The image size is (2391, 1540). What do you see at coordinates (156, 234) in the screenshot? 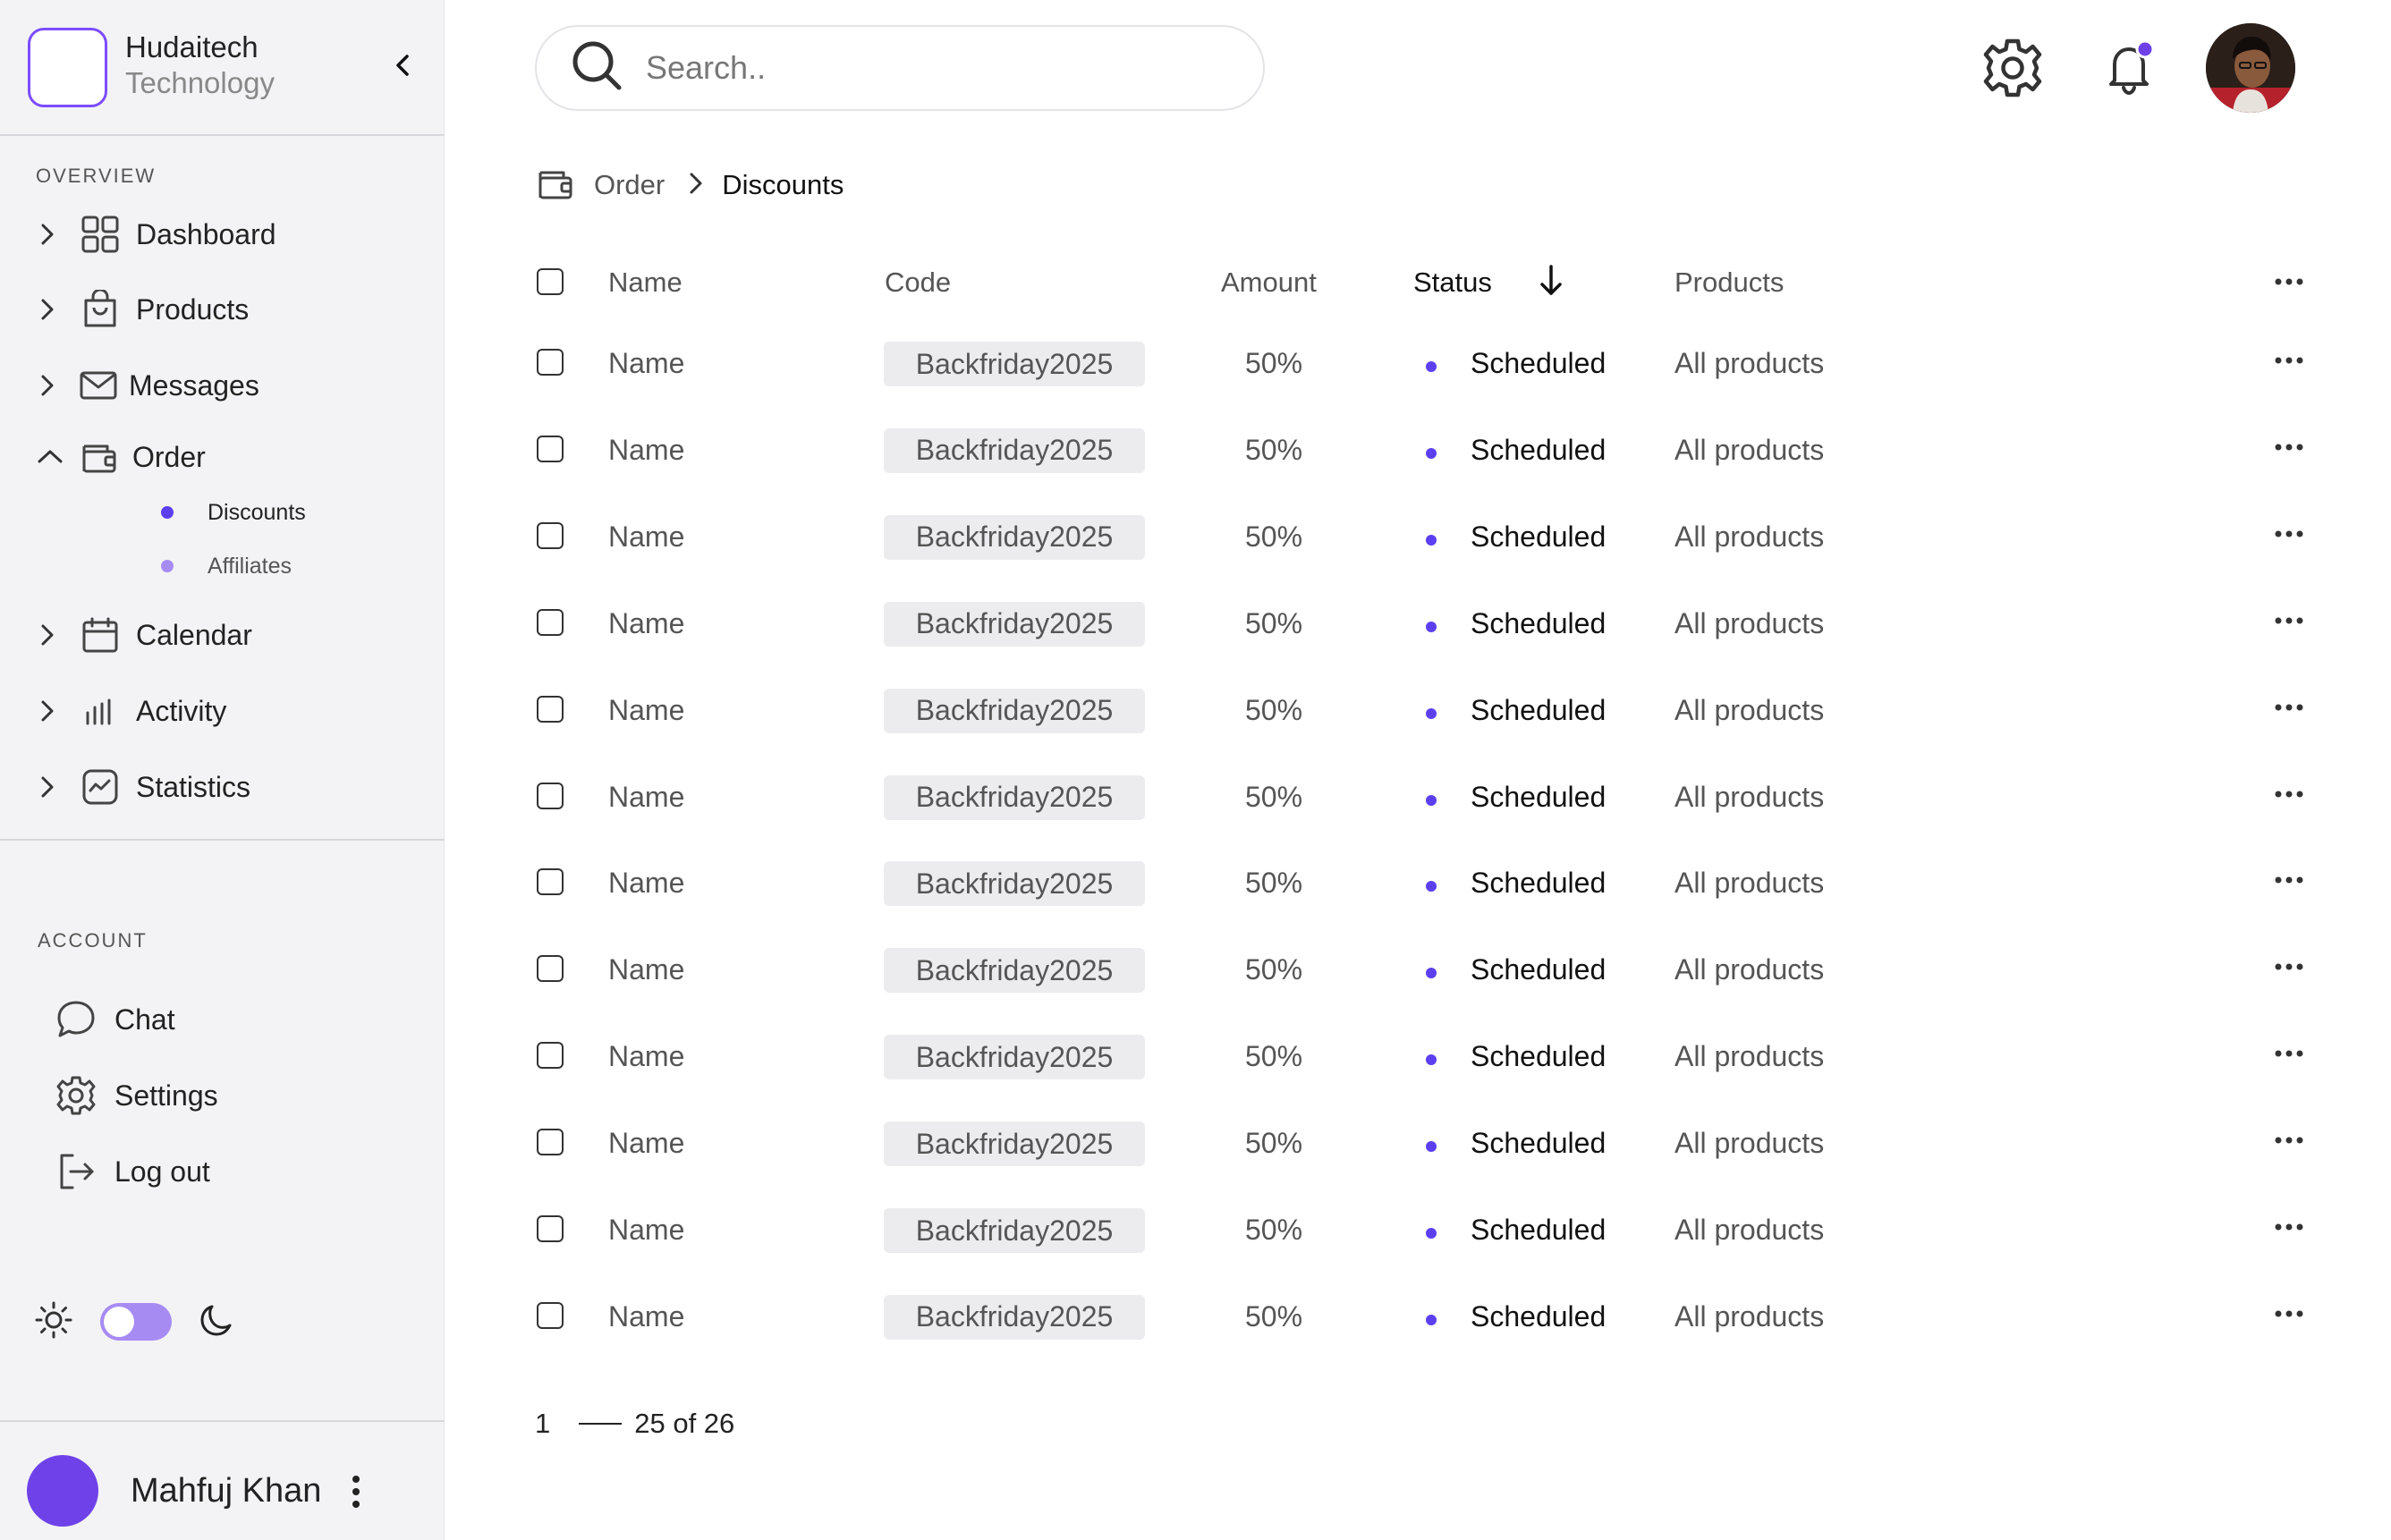
I see `sidebar-item-dashboard: Dashboard` at bounding box center [156, 234].